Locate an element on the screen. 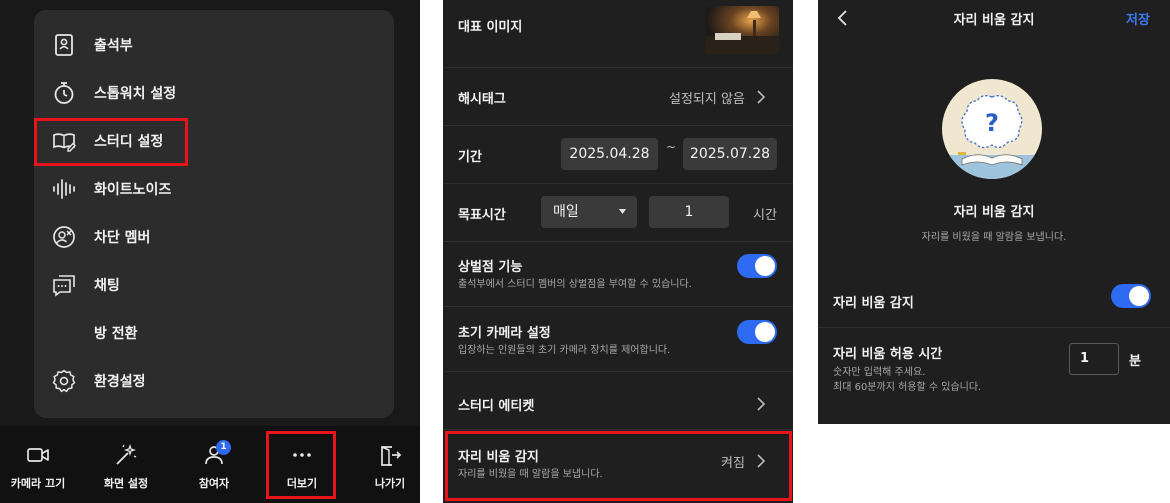 The width and height of the screenshot is (1170, 503). row-title: 목표시간 is located at coordinates (482, 215).